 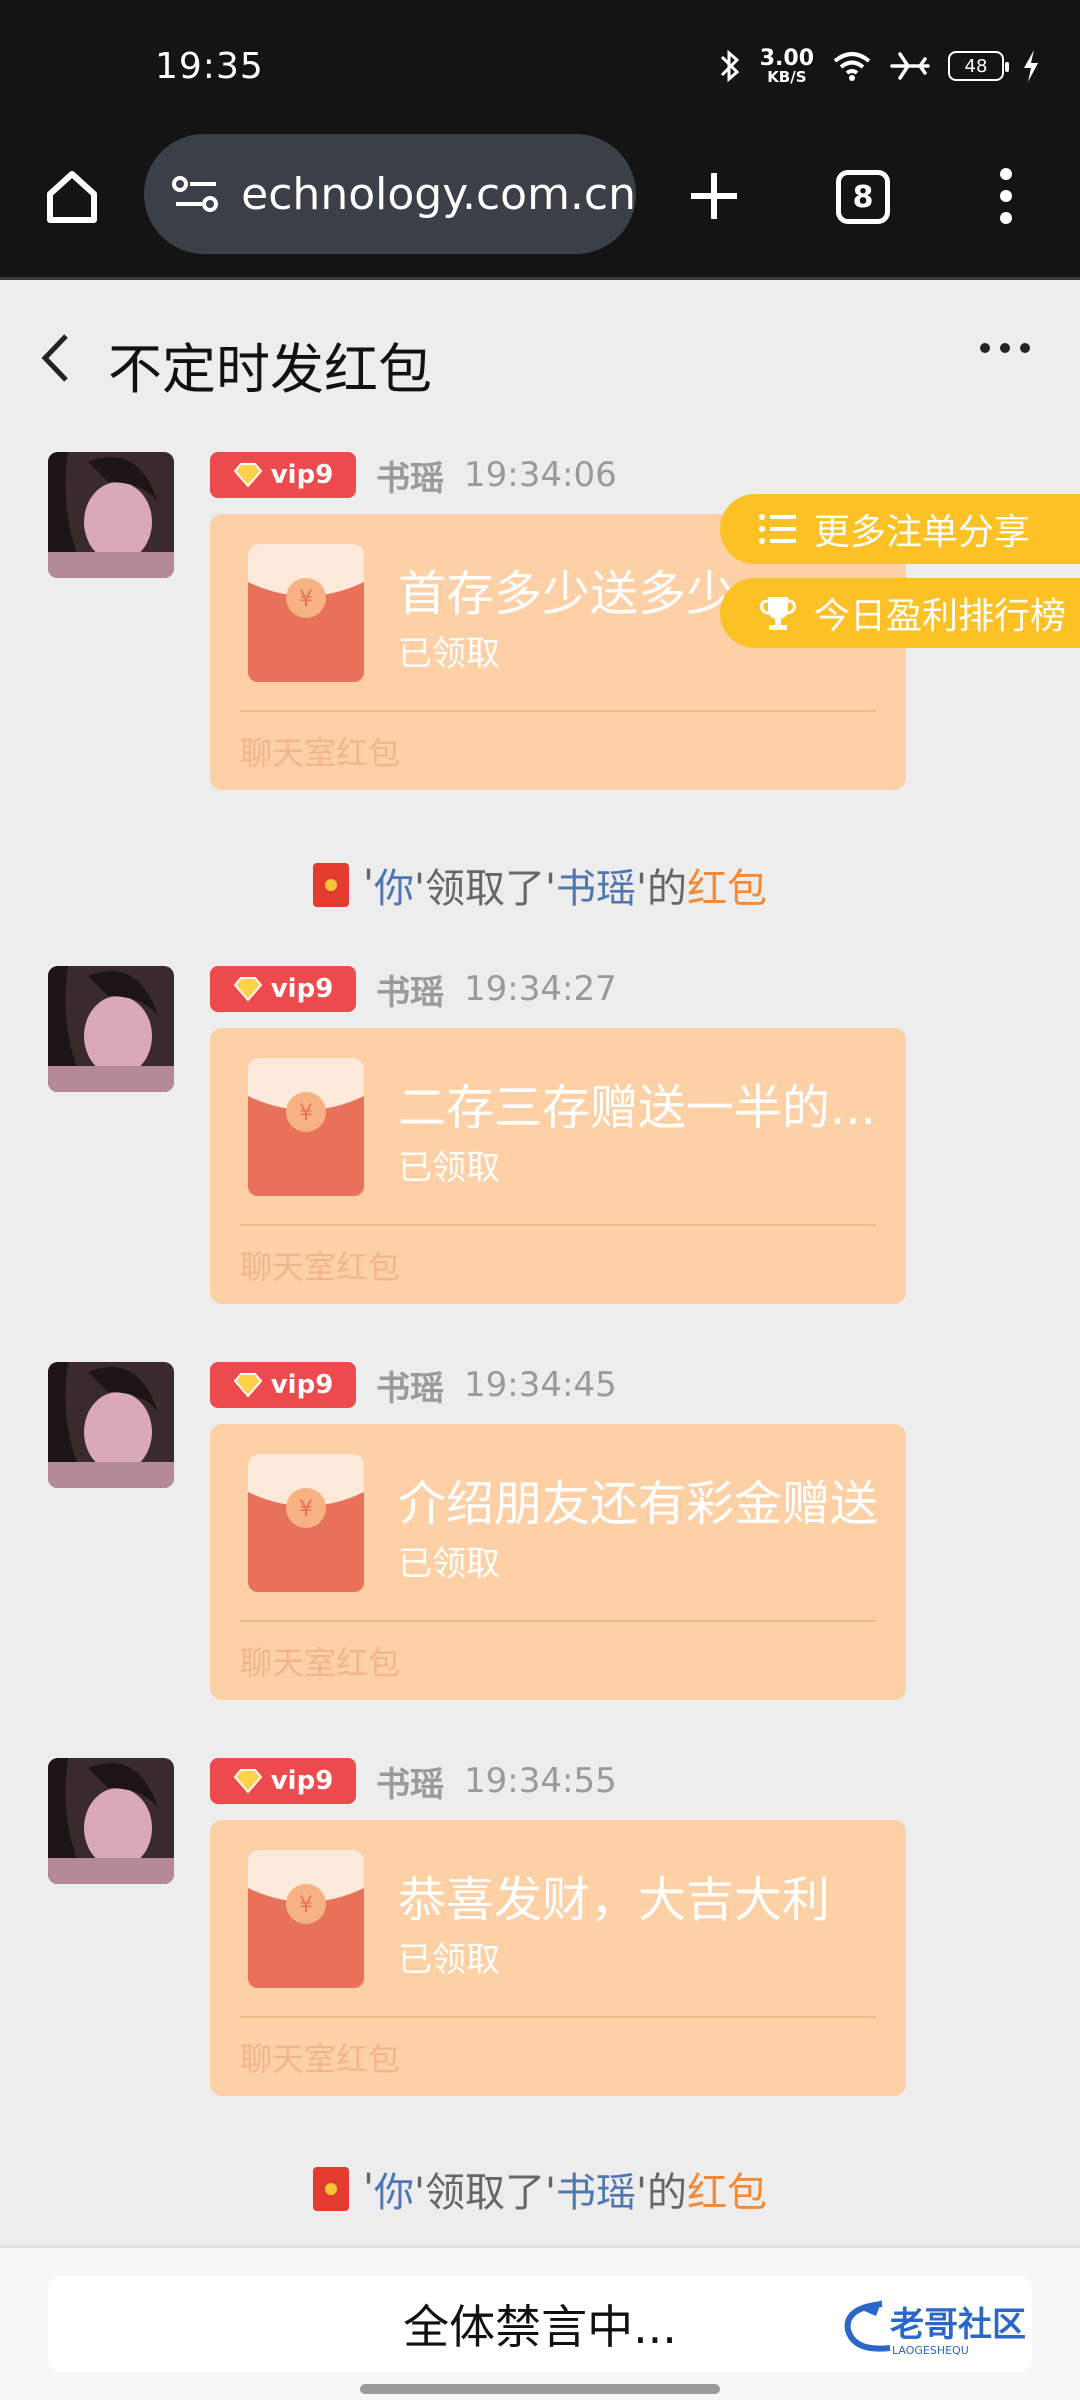 I want to click on status-icons: 3.00 KB/S 48, so click(x=879, y=66).